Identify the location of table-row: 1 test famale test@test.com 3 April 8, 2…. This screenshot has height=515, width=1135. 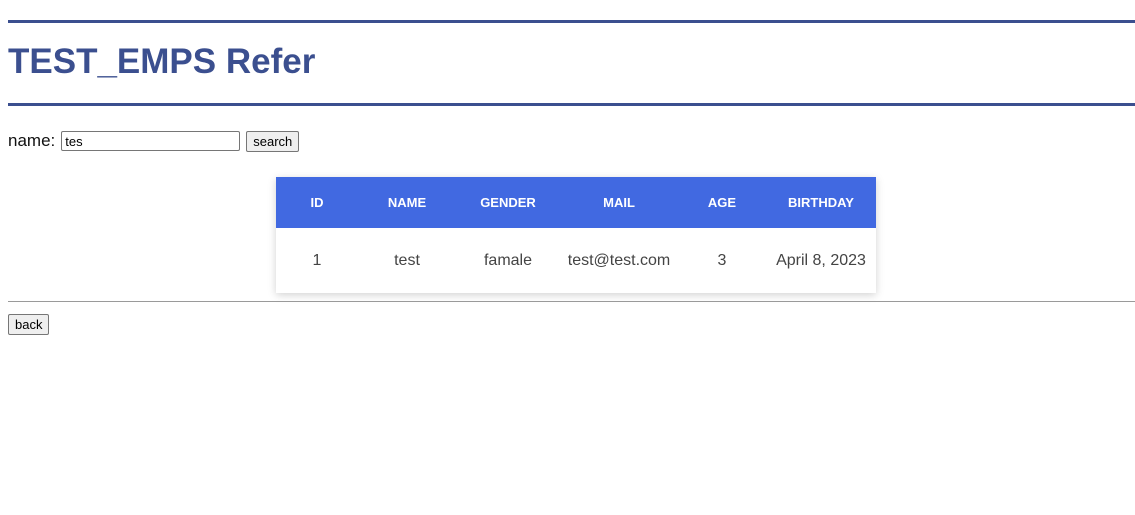
(576, 260).